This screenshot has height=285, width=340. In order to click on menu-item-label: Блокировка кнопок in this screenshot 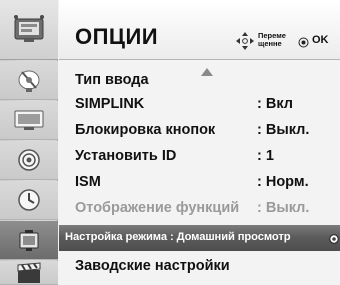, I will do `click(145, 130)`.